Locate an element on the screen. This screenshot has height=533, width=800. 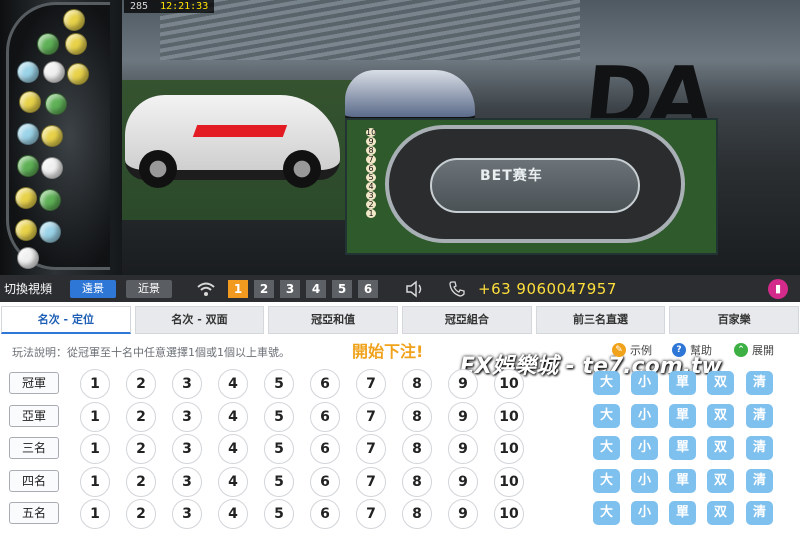
bet-type-tabs: 名次 - 定位 名次 - 双面 冠亞和值 冠亞組合 前三名直選 百家樂 is located at coordinates (400, 320).